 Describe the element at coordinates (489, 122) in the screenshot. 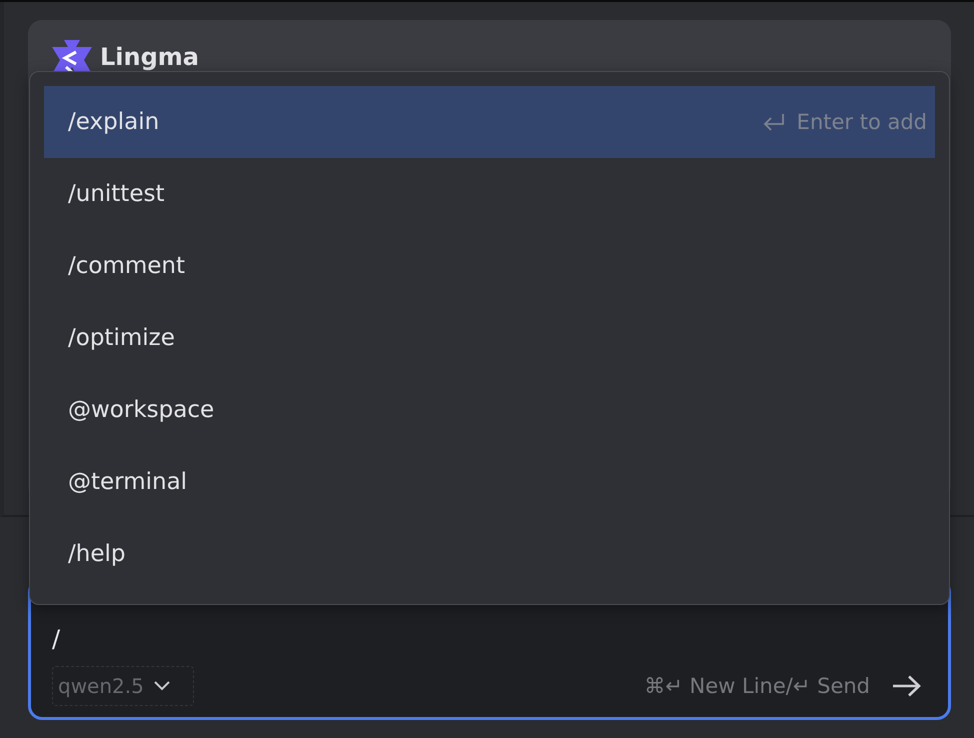

I see `command-option: /explain Enter to add` at that location.